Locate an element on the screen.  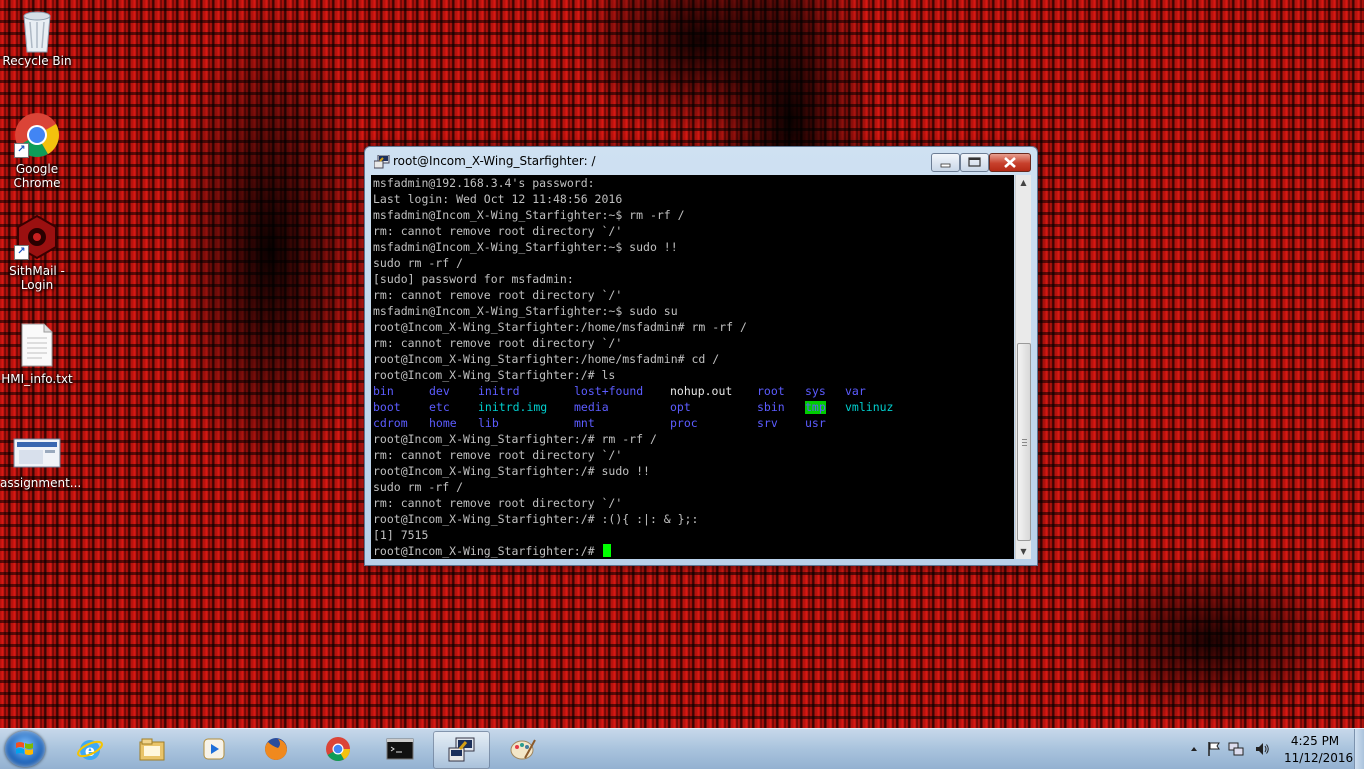
media-player-icon is located at coordinates (214, 749).